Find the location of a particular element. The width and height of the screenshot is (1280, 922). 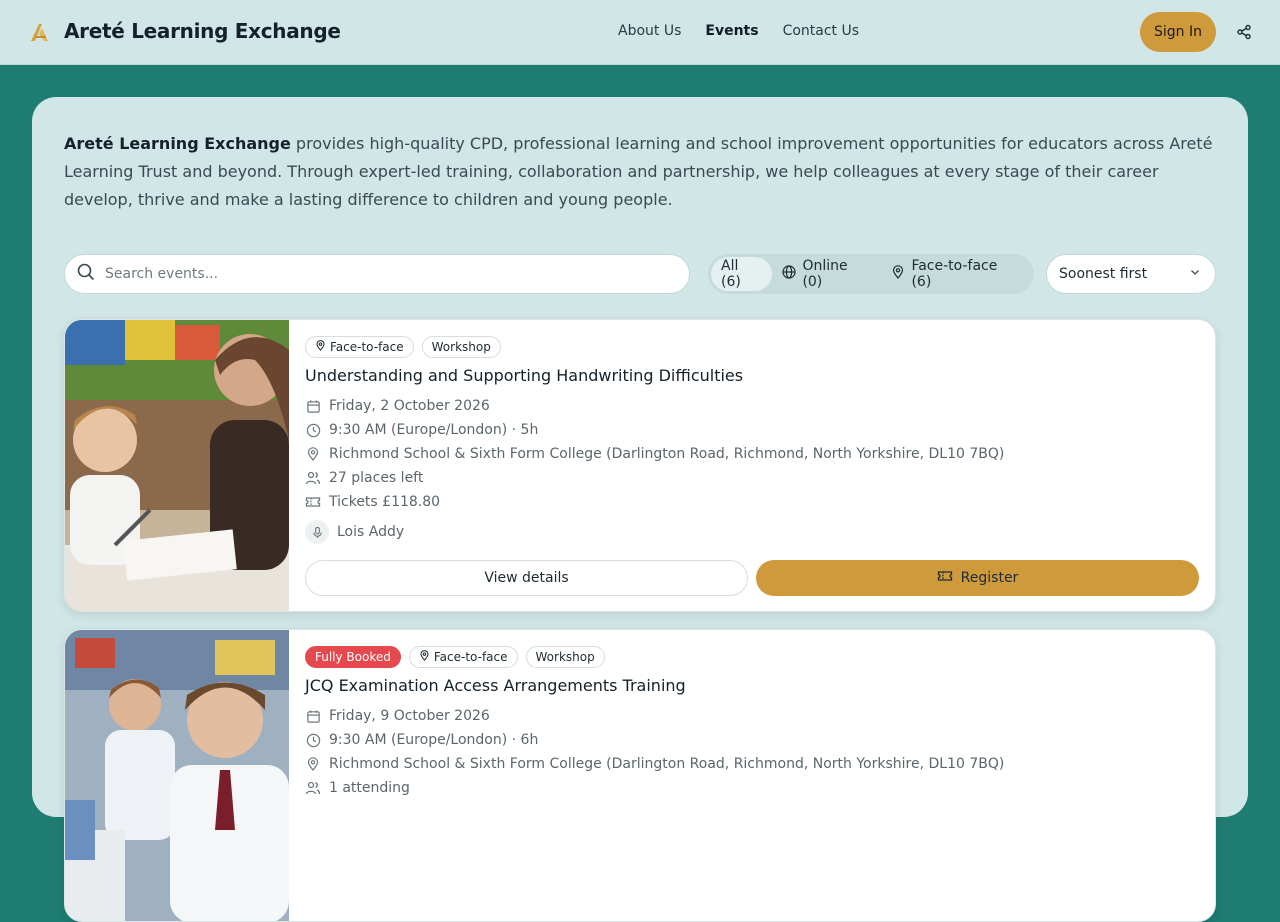

event-places-text: 27 places left is located at coordinates (376, 478).